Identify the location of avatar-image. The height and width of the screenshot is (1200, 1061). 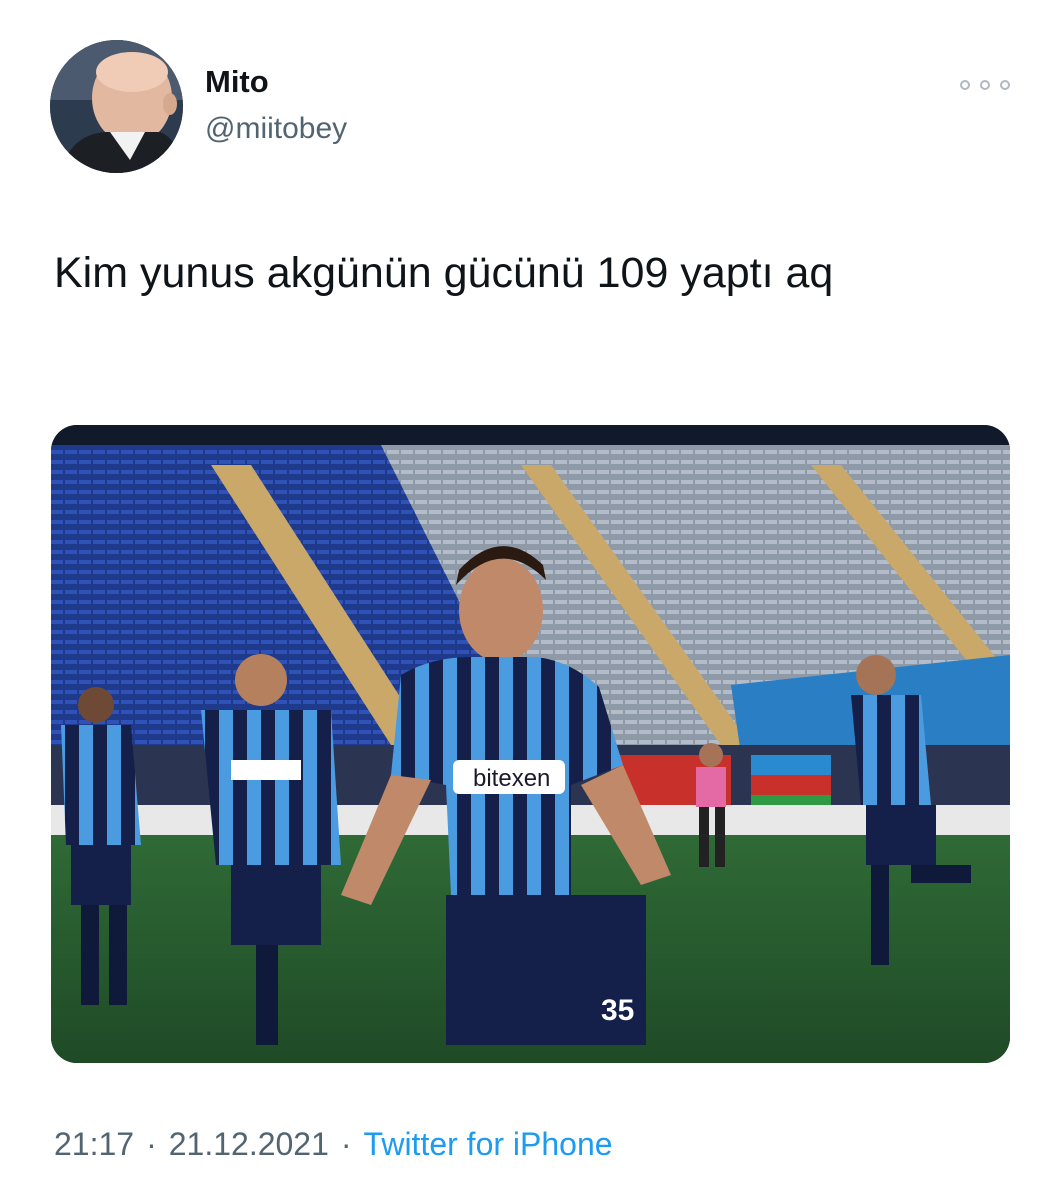
(116, 106).